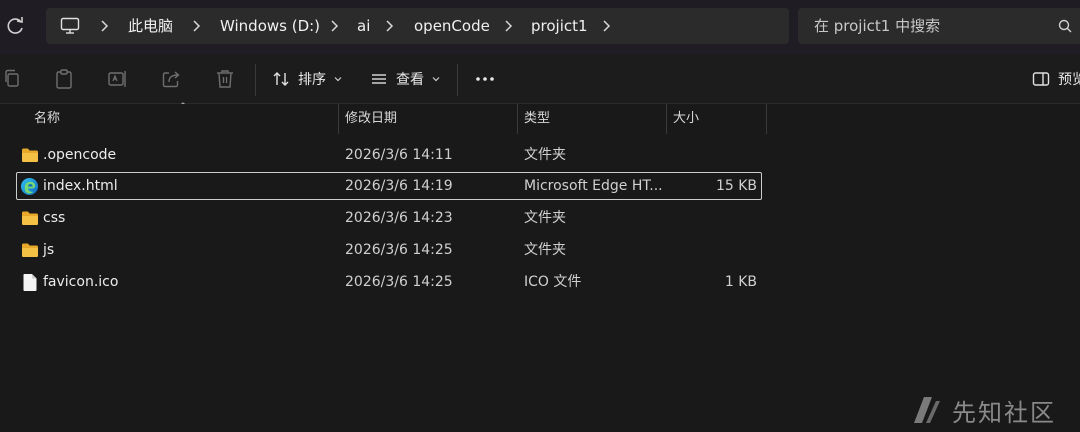  Describe the element at coordinates (540, 79) in the screenshot. I see `command-bar: 排序 查看 预览` at that location.